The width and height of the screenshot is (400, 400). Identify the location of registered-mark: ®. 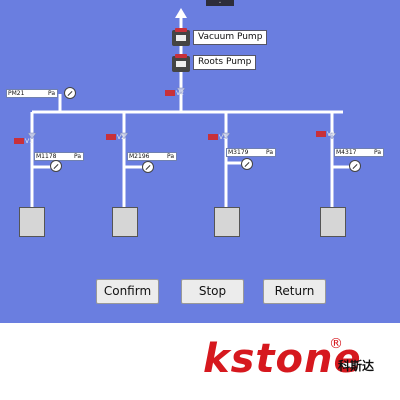
(336, 344).